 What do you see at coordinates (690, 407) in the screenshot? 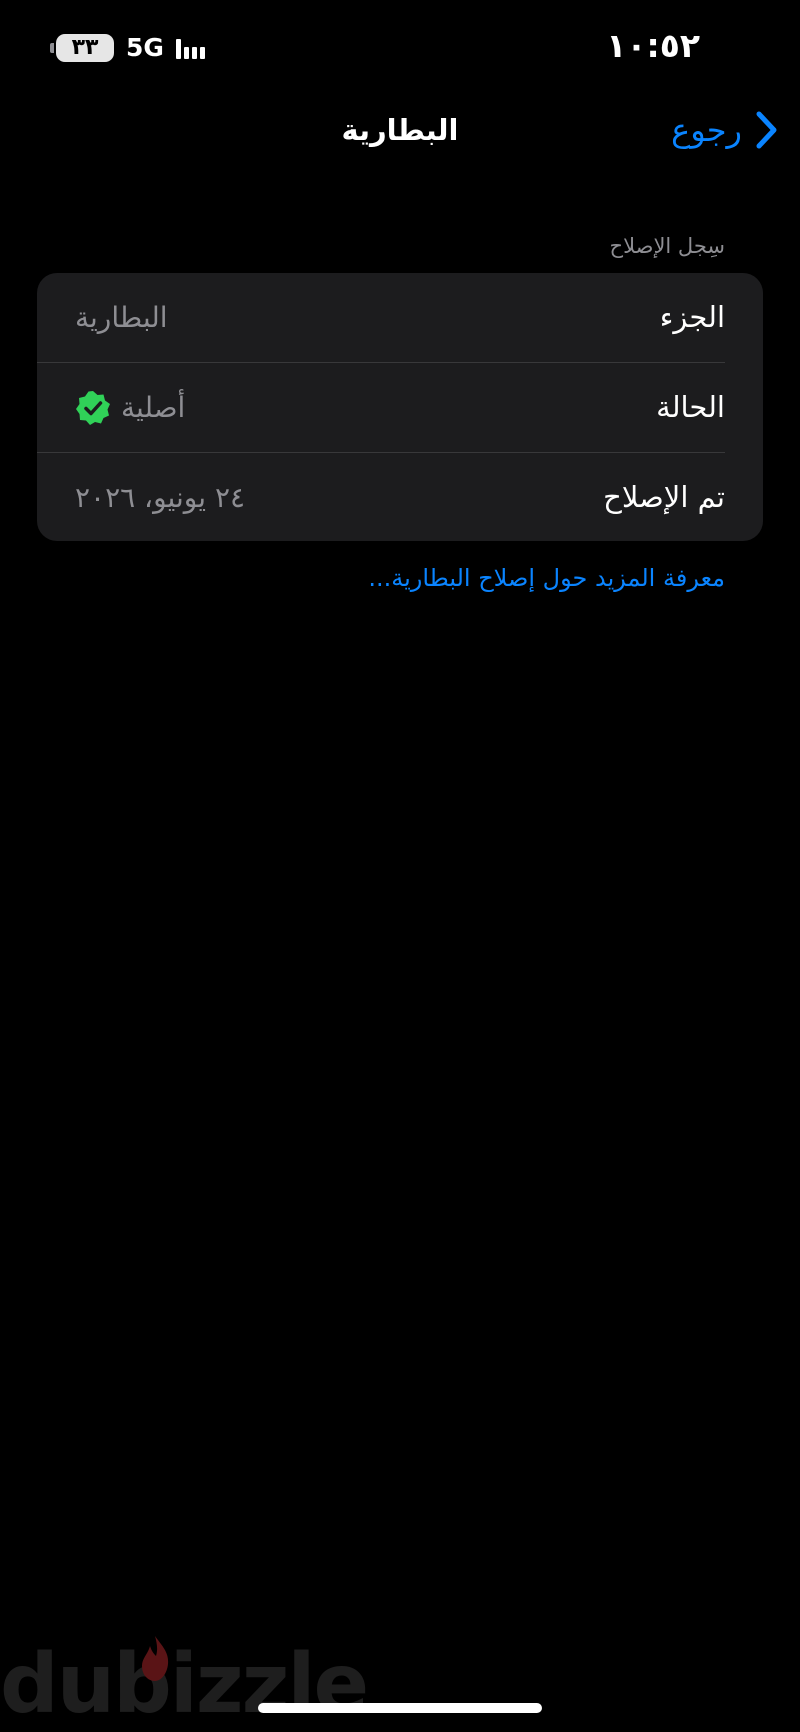
I see `row-label: الحالة` at bounding box center [690, 407].